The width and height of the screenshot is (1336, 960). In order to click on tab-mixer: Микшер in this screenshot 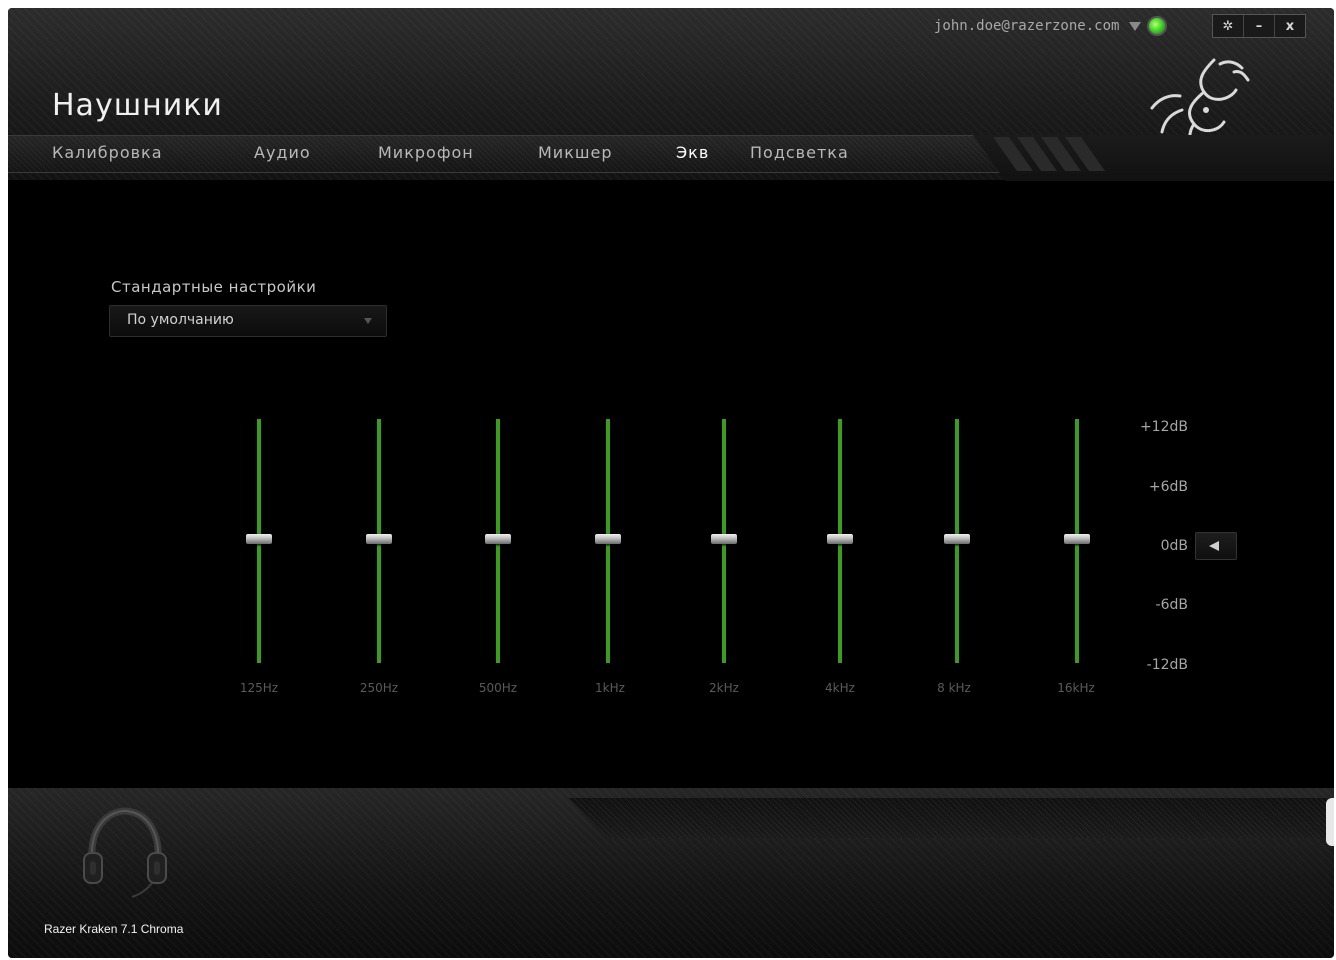, I will do `click(575, 152)`.